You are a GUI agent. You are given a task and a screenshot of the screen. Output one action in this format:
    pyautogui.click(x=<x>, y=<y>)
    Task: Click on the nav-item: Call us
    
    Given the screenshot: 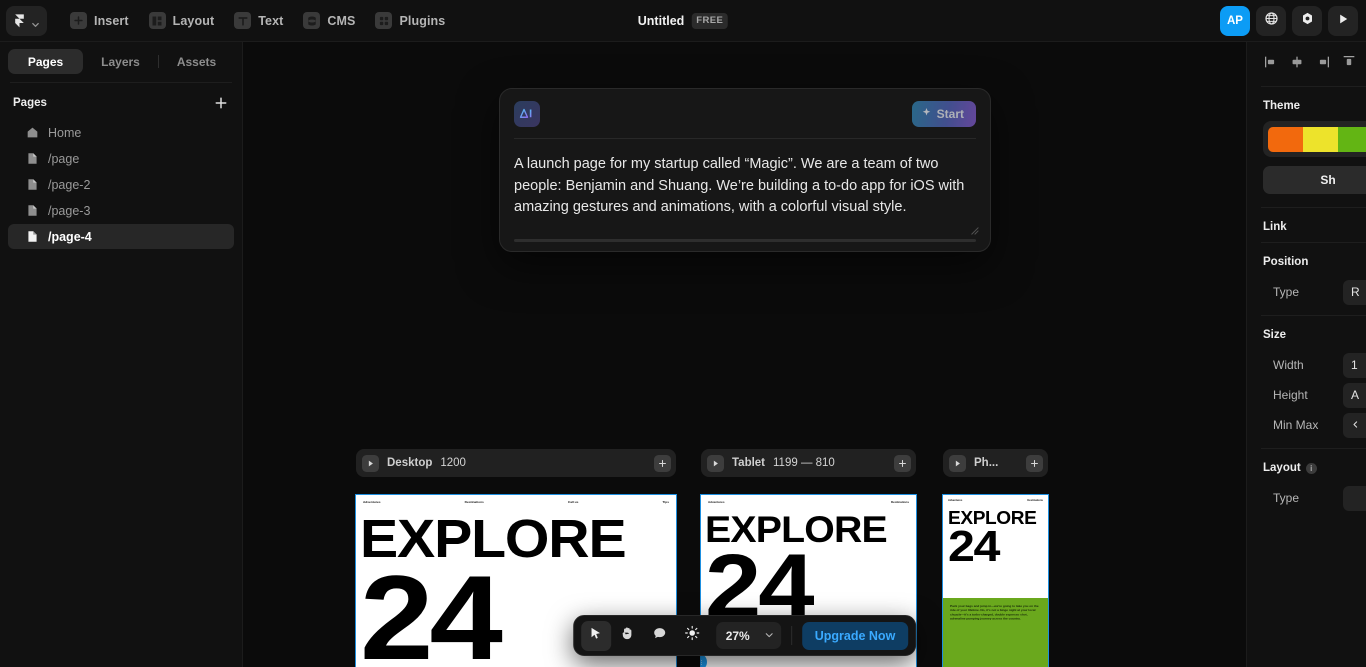 What is the action you would take?
    pyautogui.click(x=573, y=502)
    